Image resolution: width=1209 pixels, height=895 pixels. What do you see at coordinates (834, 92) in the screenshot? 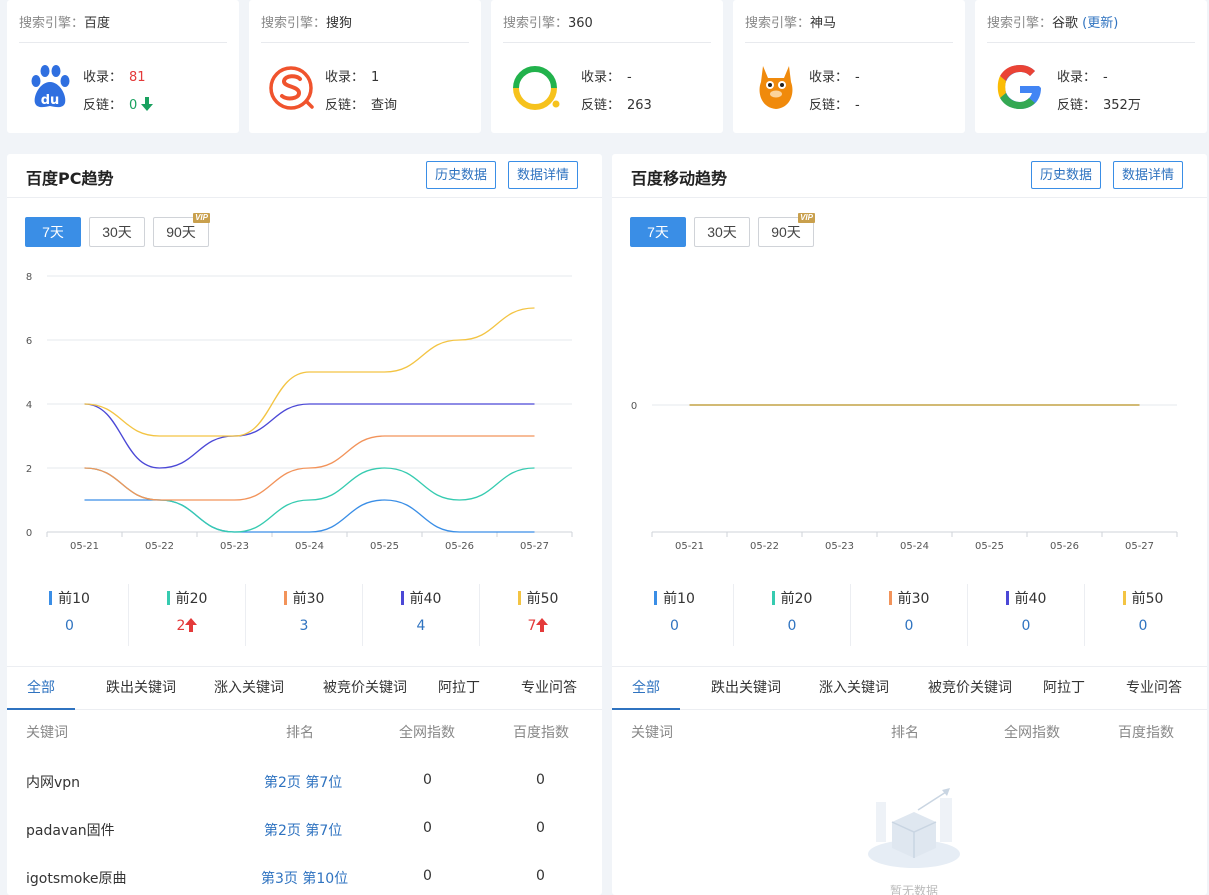
I see `engine-stats: 收录： - 反链： -` at bounding box center [834, 92].